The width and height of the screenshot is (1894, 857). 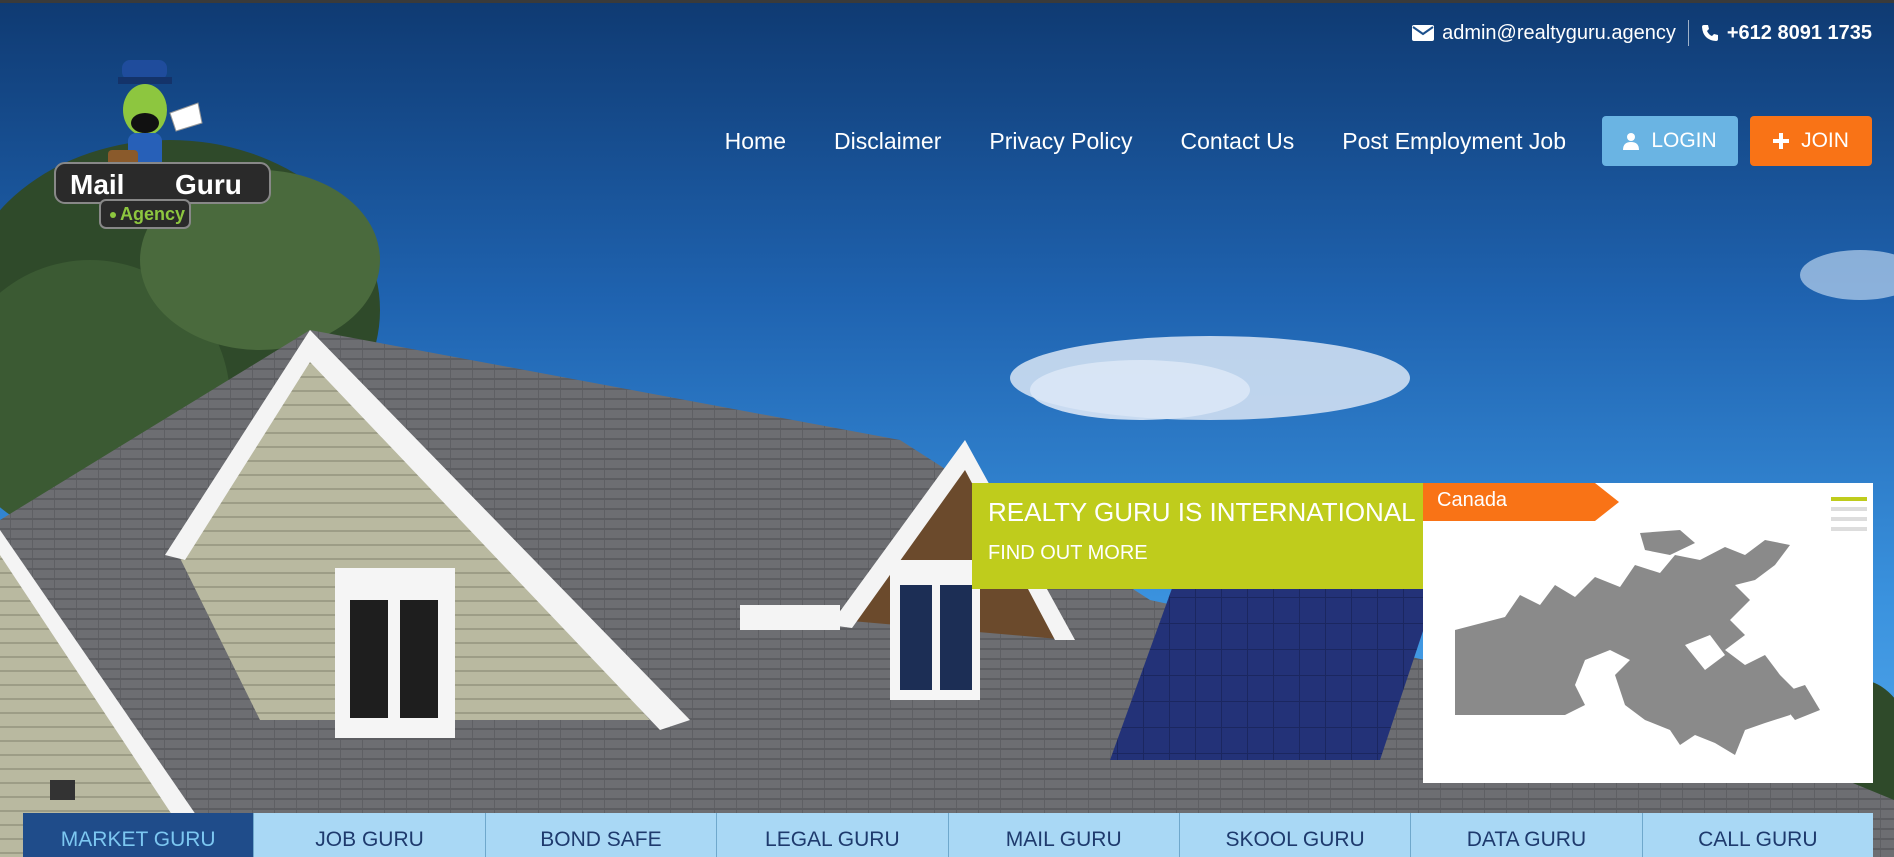 What do you see at coordinates (1295, 835) in the screenshot?
I see `tab-skool-guru: SKOOL GURU` at bounding box center [1295, 835].